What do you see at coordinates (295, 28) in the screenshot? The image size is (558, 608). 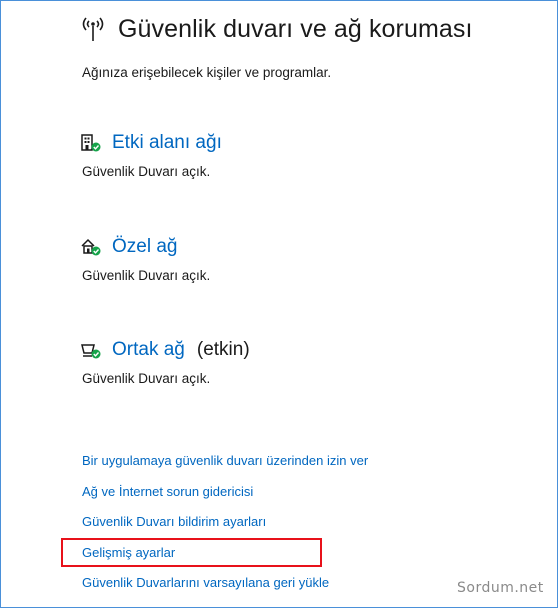 I see `page-title: Güvenlik duvarı ve ağ koruması` at bounding box center [295, 28].